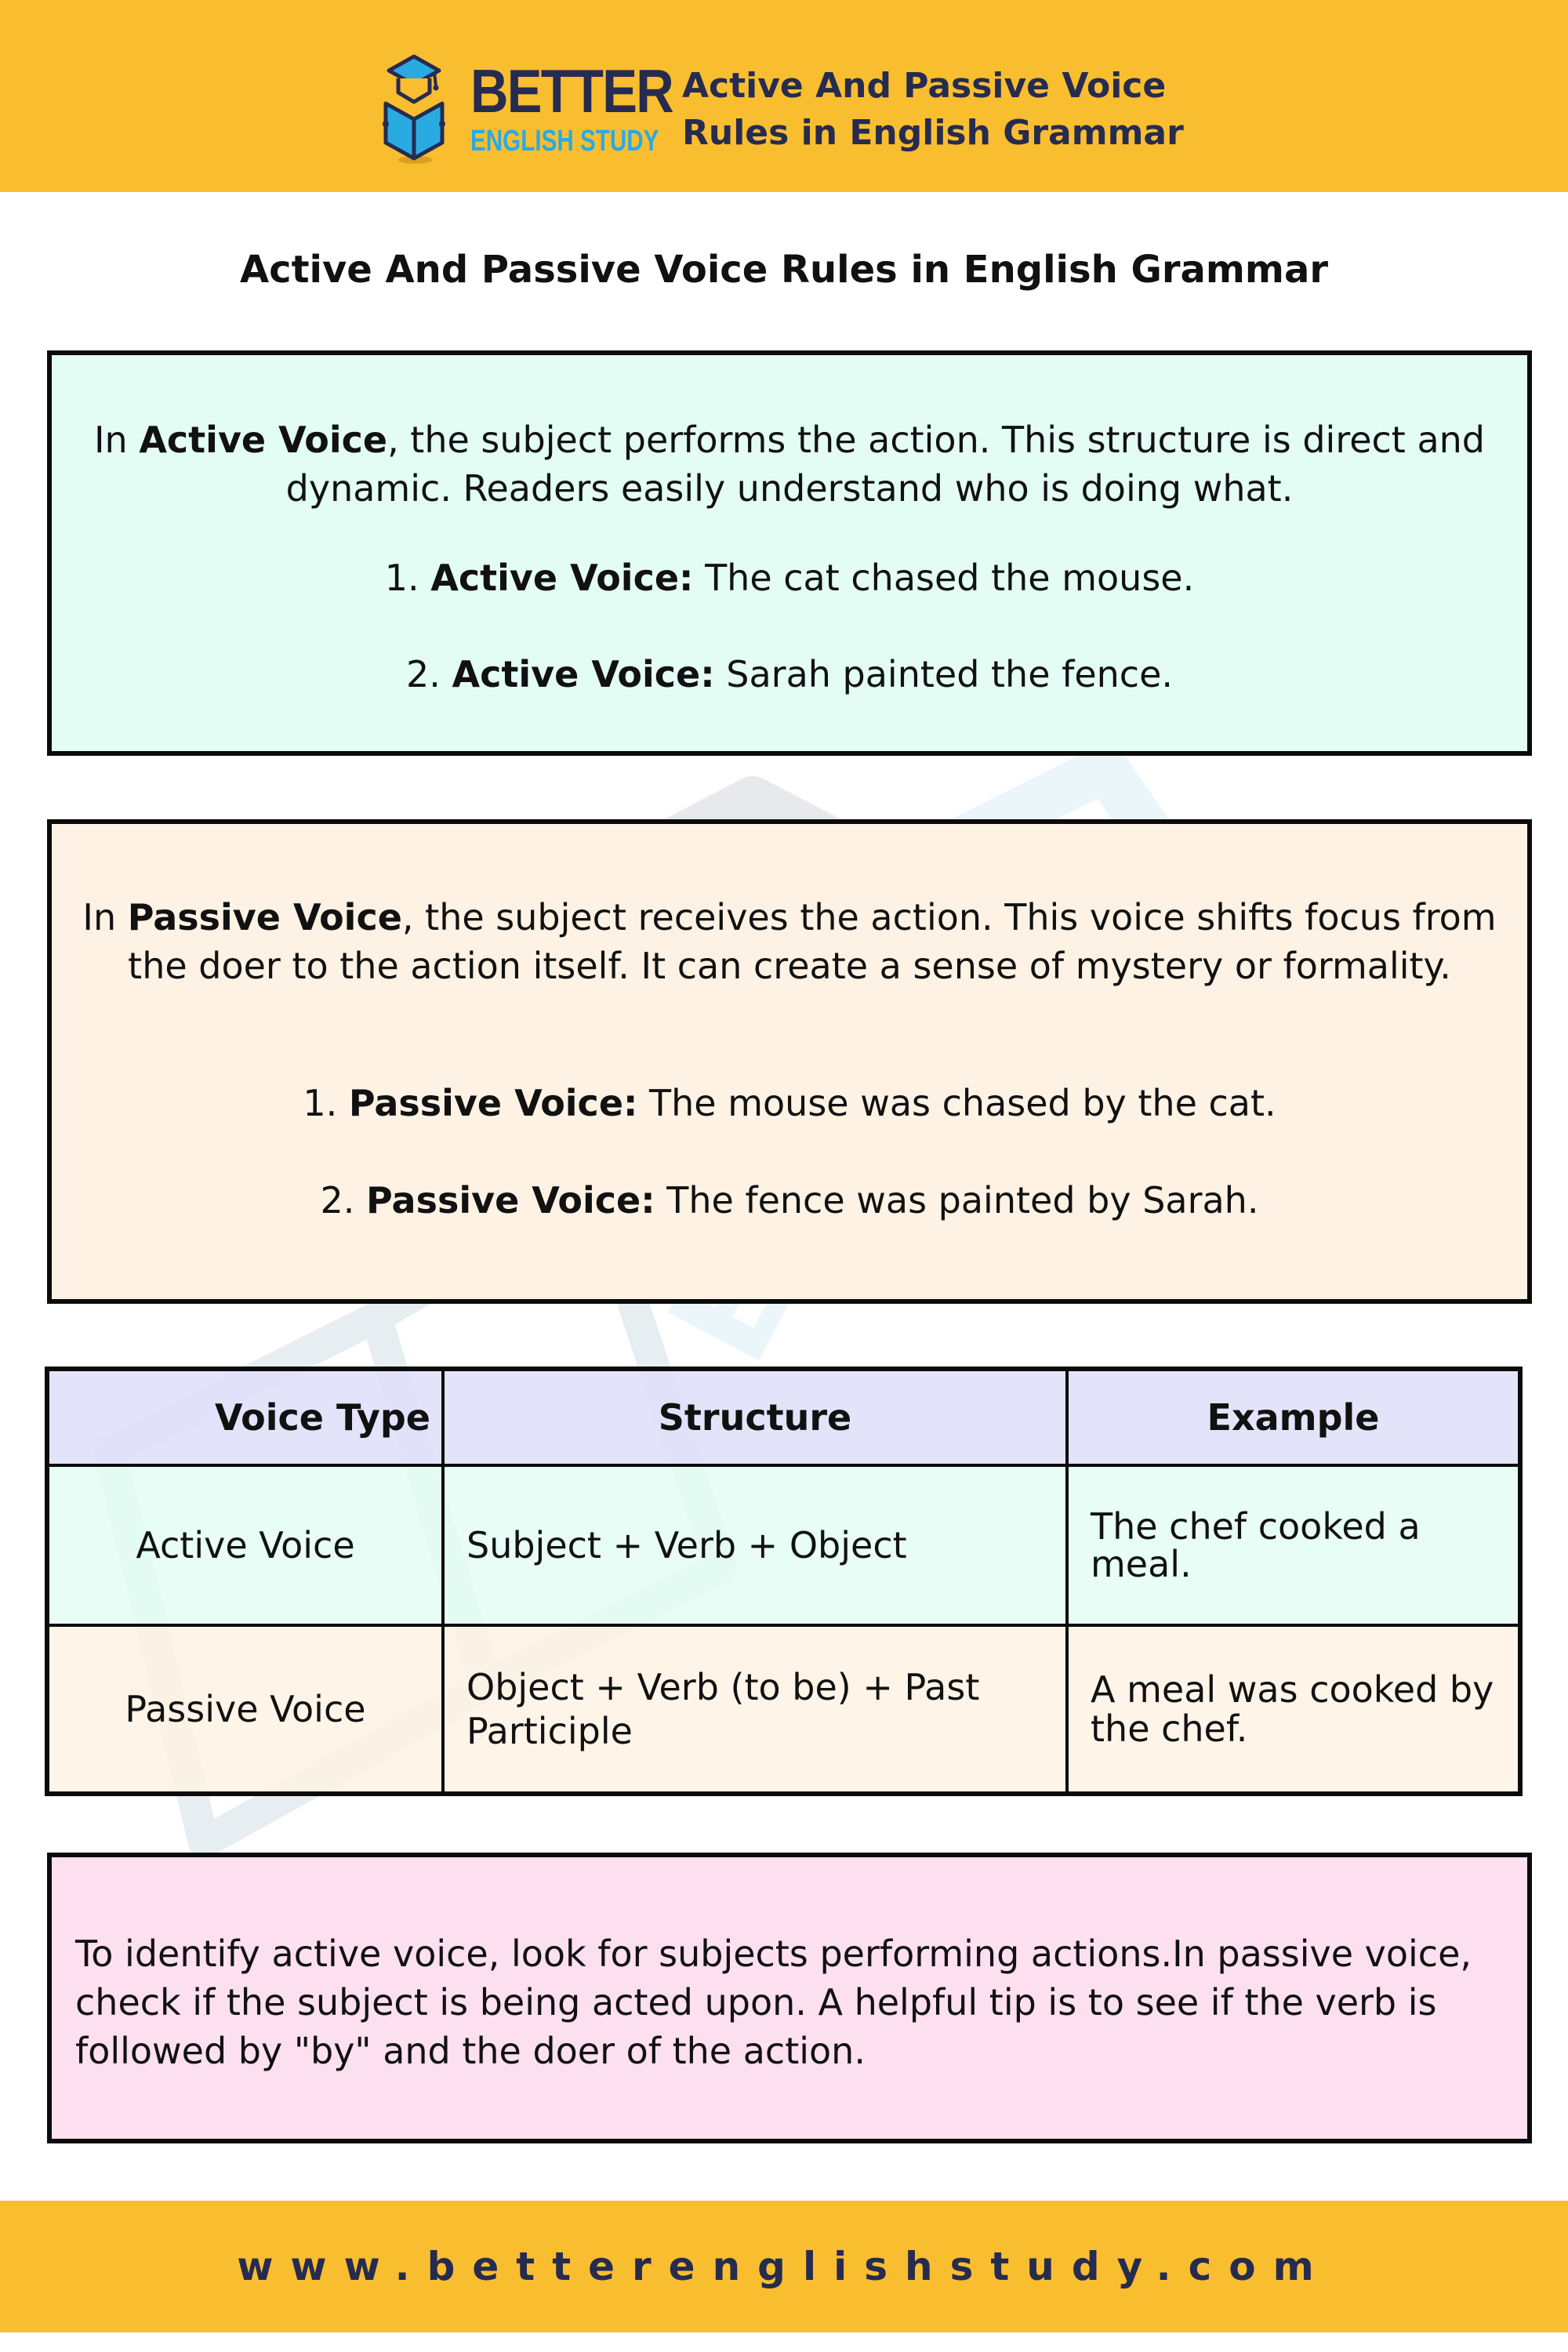 This screenshot has height=2352, width=1568. I want to click on example-text: The mouse was chased by the cat., so click(962, 1103).